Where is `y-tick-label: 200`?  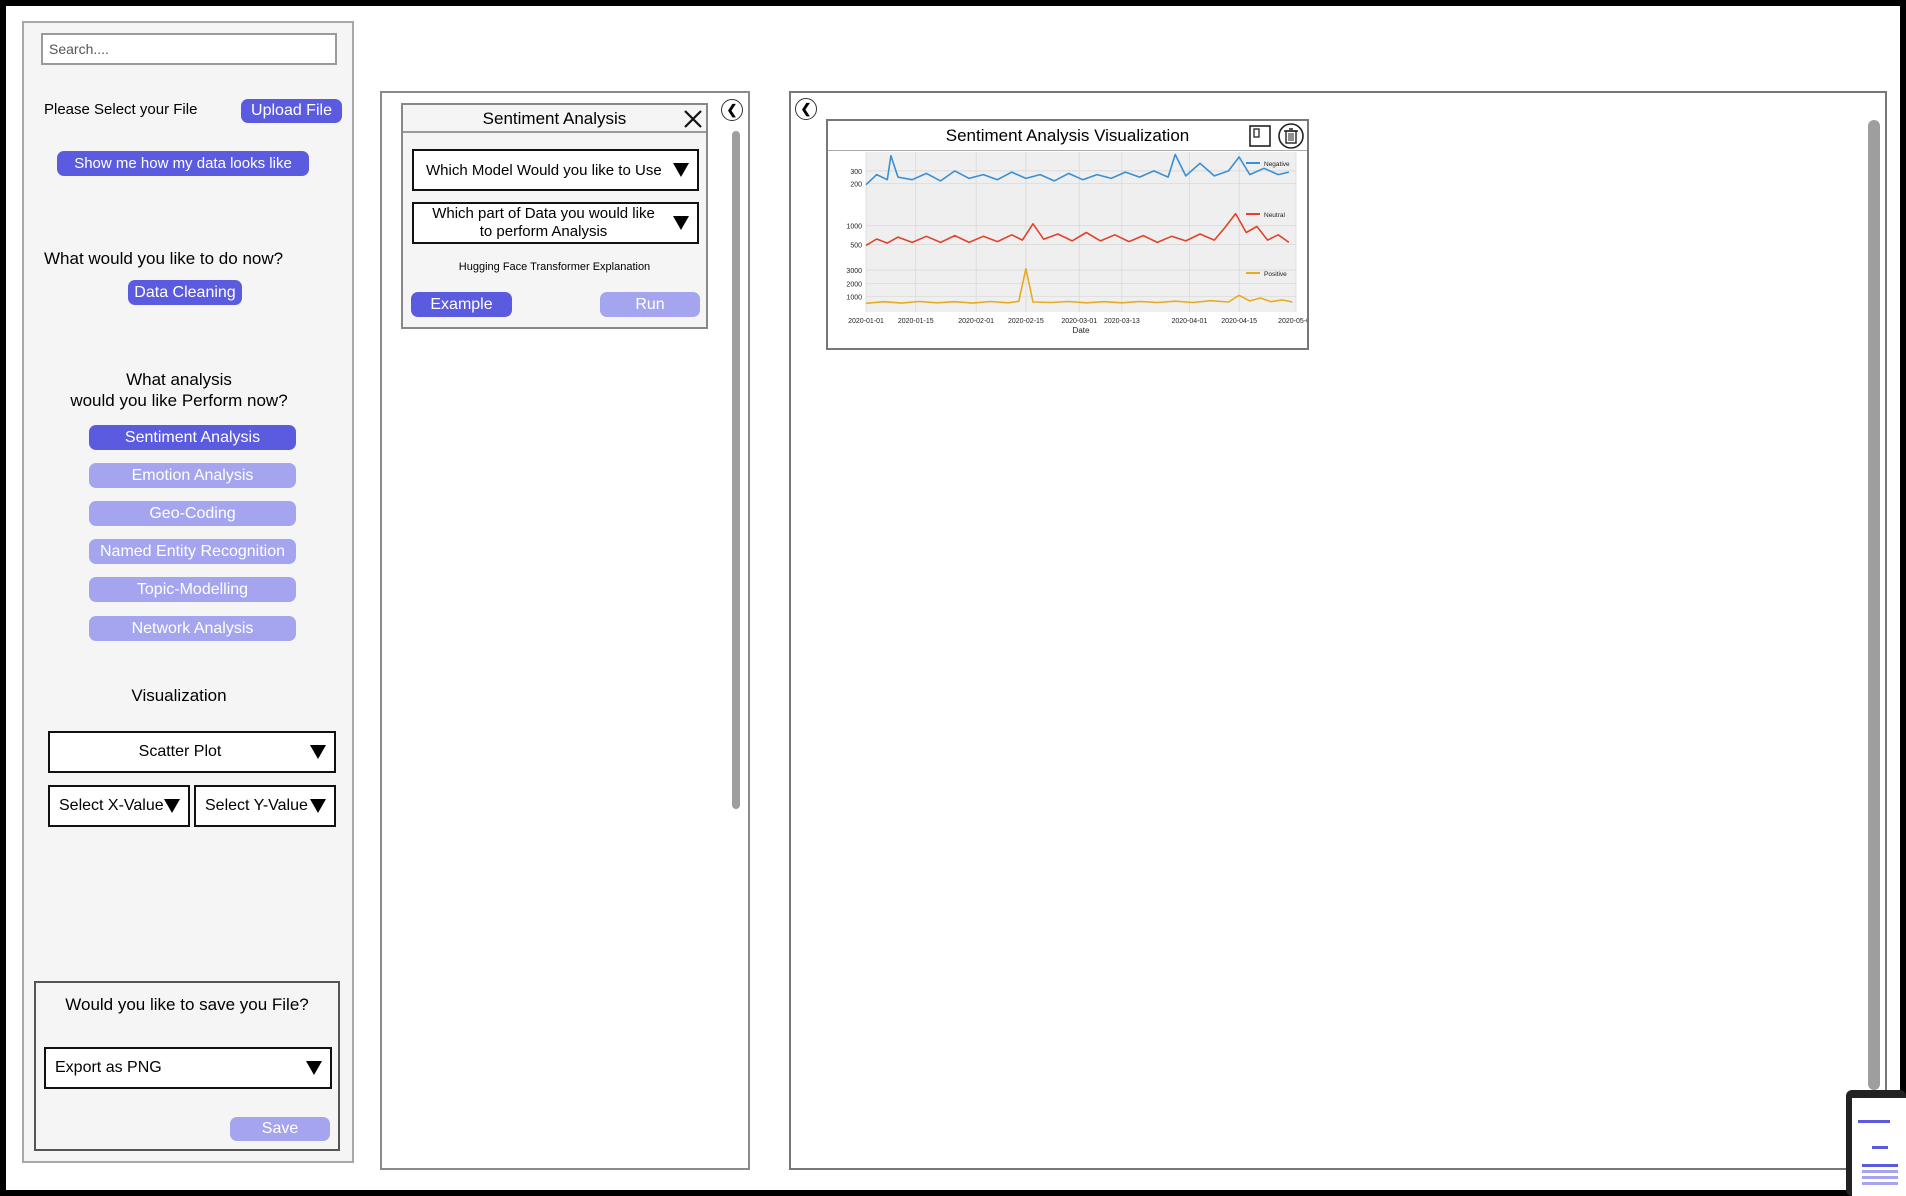 y-tick-label: 200 is located at coordinates (856, 184).